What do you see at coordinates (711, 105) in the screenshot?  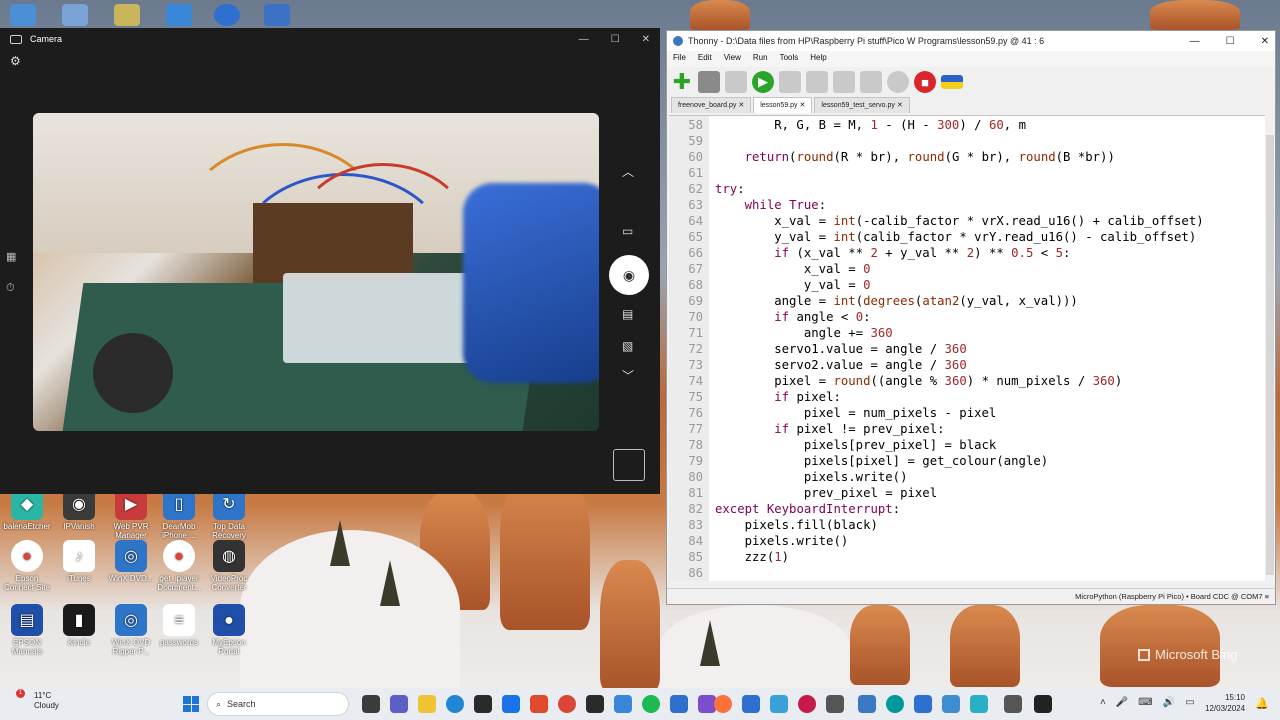 I see `tab-freenove-board: freenove_board.py ✕` at bounding box center [711, 105].